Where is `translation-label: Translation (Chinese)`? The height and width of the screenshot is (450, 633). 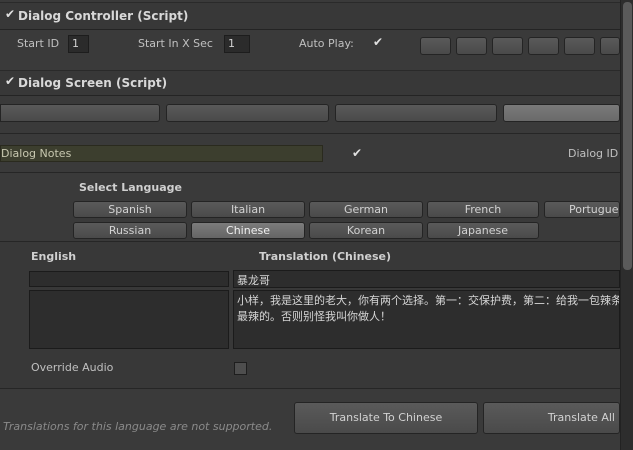
translation-label: Translation (Chinese) is located at coordinates (325, 256).